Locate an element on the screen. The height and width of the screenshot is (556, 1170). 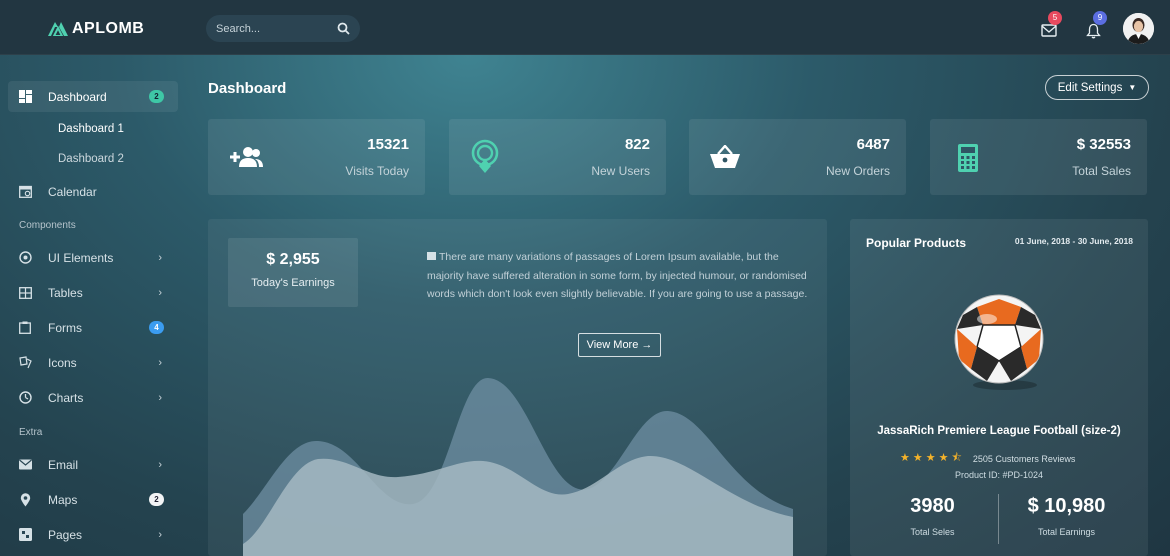
sidebar-item-tables: Tables › is located at coordinates (93, 292).